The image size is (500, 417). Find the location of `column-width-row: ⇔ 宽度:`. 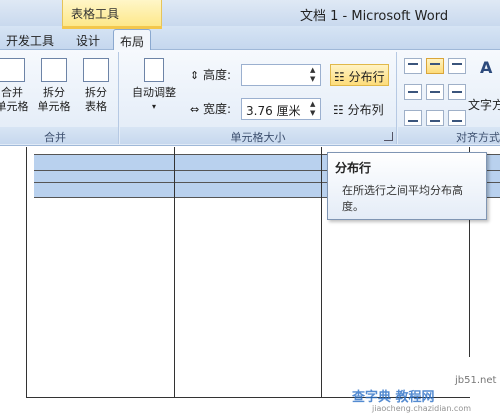

column-width-row: ⇔ 宽度: is located at coordinates (210, 111).